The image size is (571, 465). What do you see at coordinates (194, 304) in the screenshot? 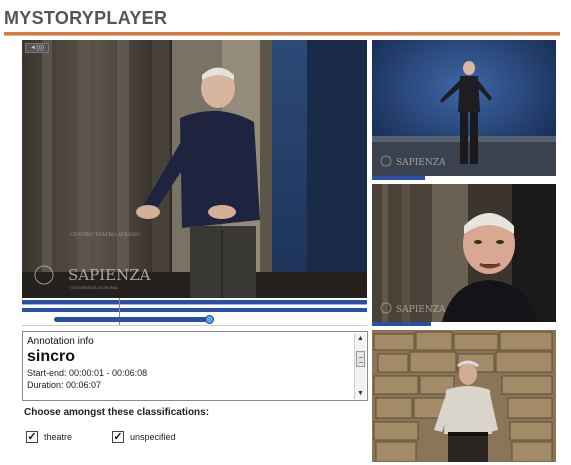
I see `timeline-divider` at bounding box center [194, 304].